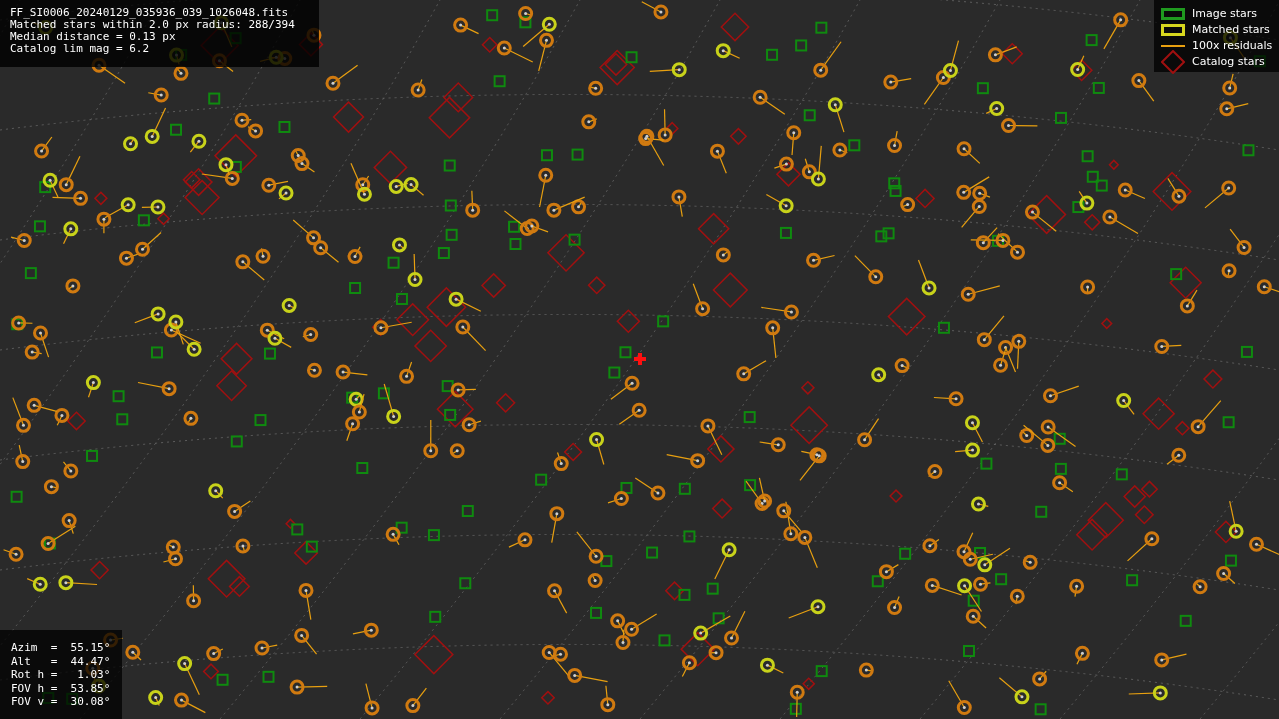 Image resolution: width=1279 pixels, height=719 pixels. What do you see at coordinates (1231, 29) in the screenshot?
I see `legend-label: Matched stars` at bounding box center [1231, 29].